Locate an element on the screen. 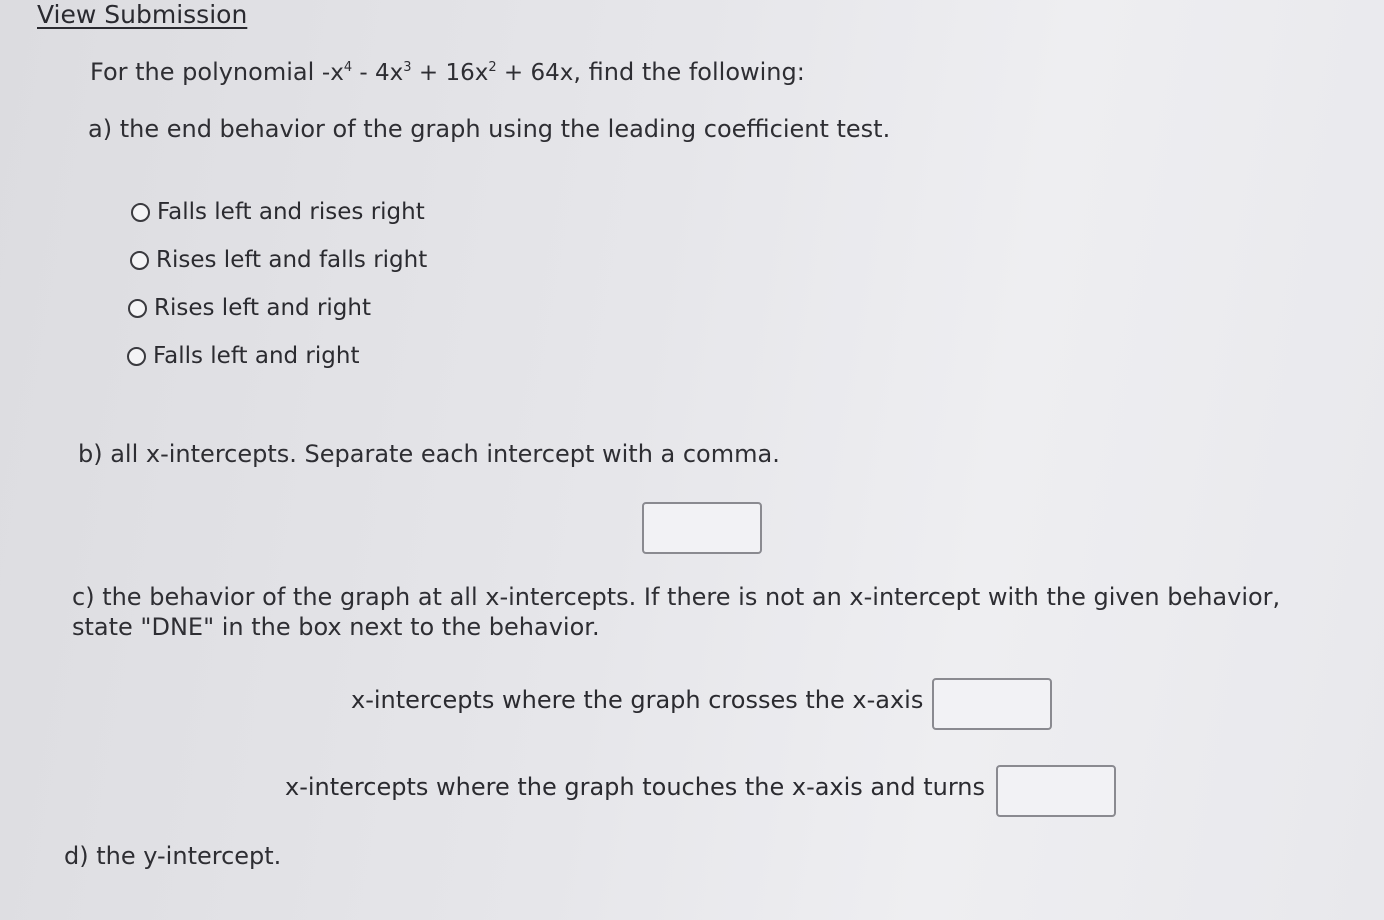  poly-exponent-1: 4 is located at coordinates (348, 67).